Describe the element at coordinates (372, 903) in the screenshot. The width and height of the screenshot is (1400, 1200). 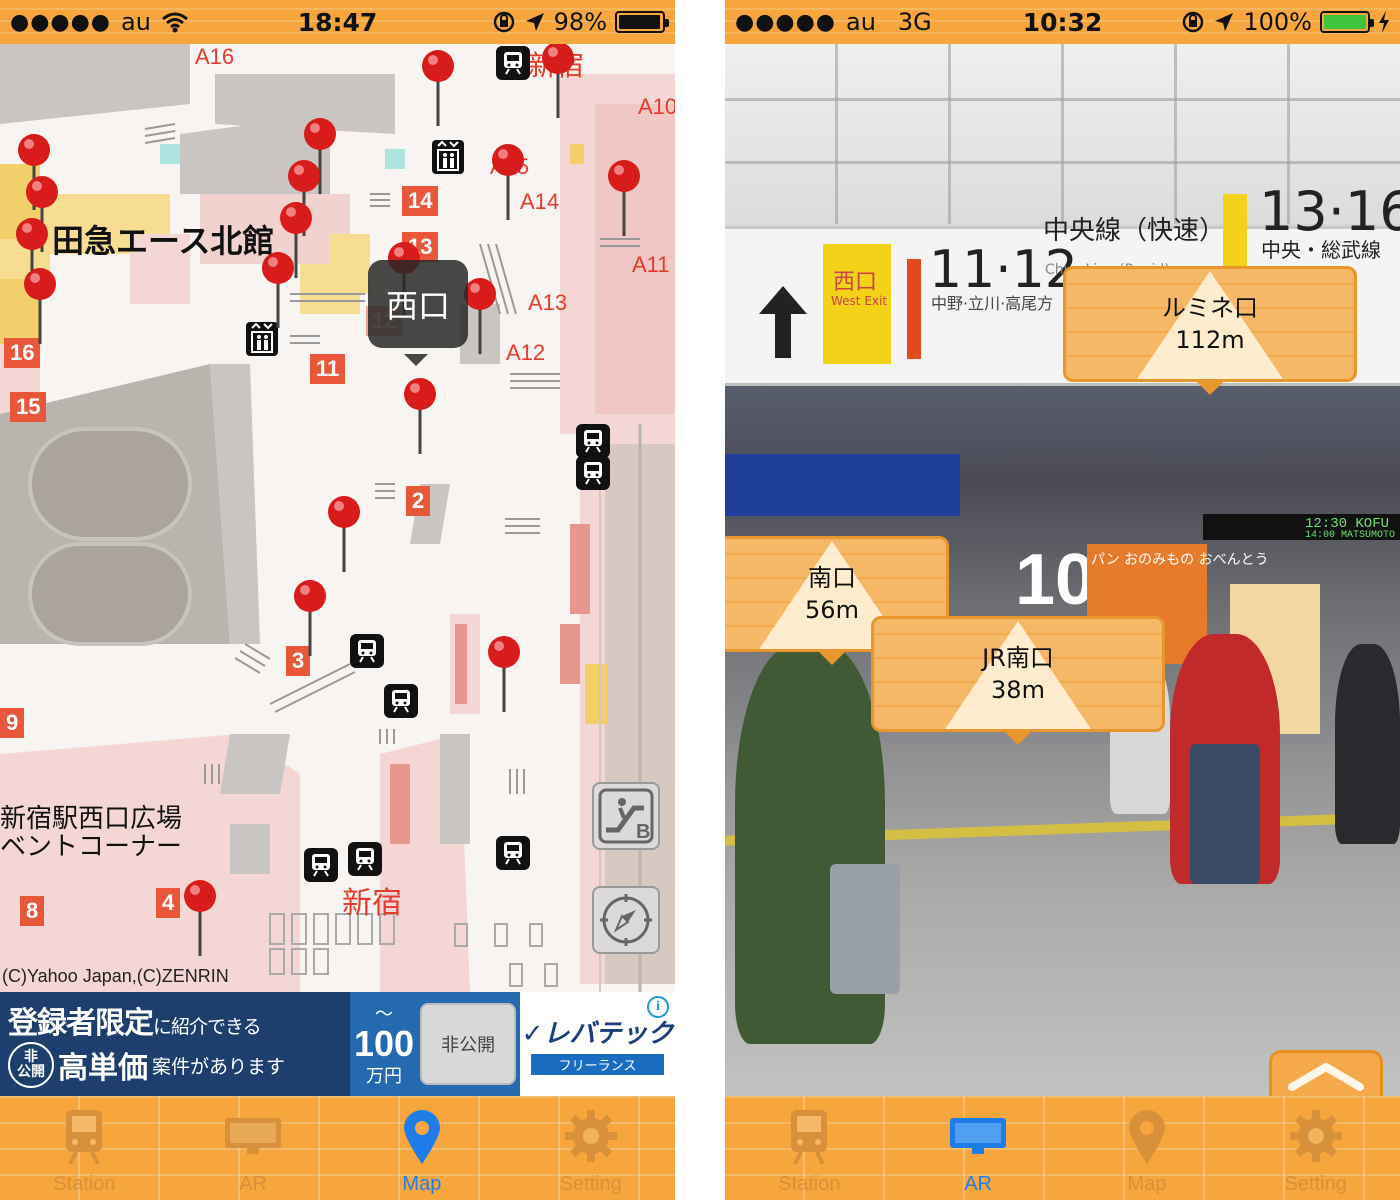
I see `shinjuku-label-bottom: 新宿` at that location.